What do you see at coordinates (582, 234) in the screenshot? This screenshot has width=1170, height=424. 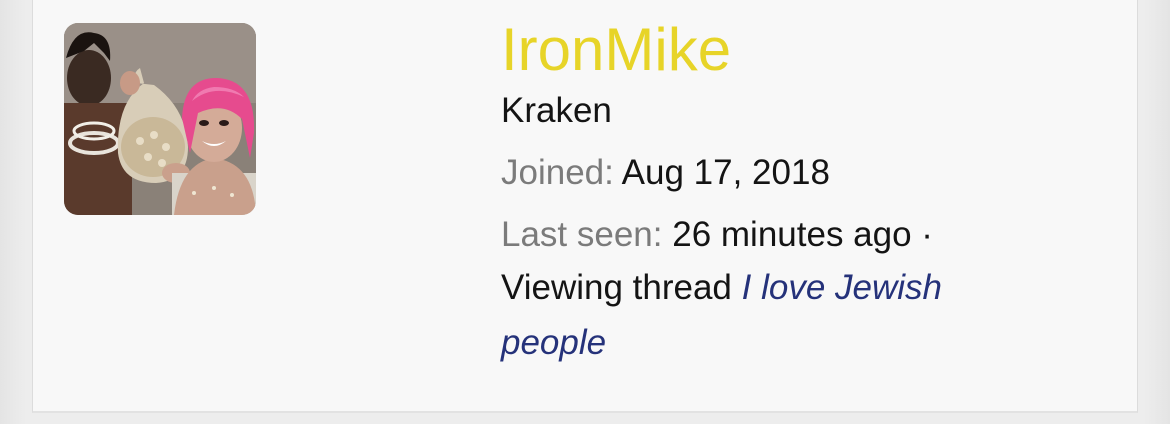 I see `last-seen-label: Last seen:` at bounding box center [582, 234].